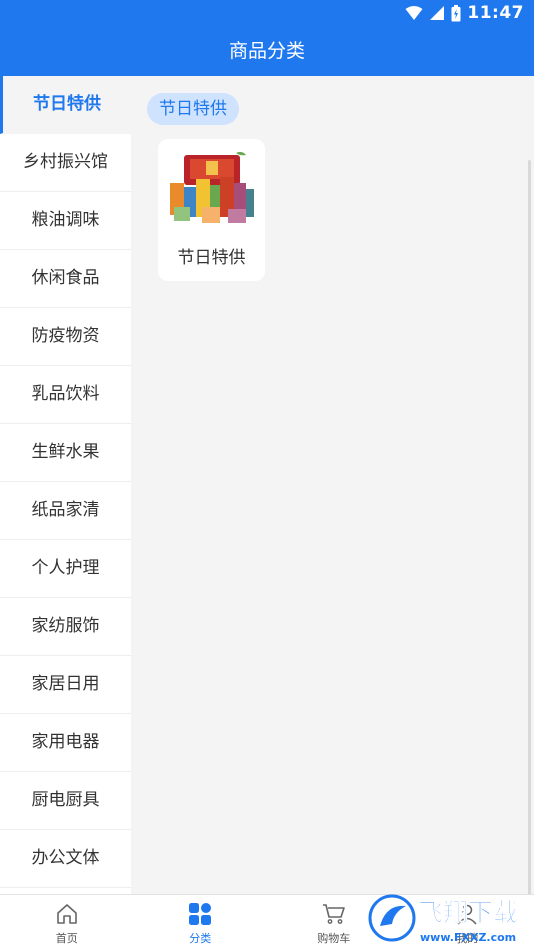 The image size is (534, 951). Describe the element at coordinates (65, 163) in the screenshot. I see `sidebar-item-rural: 乡村振兴馆` at that location.